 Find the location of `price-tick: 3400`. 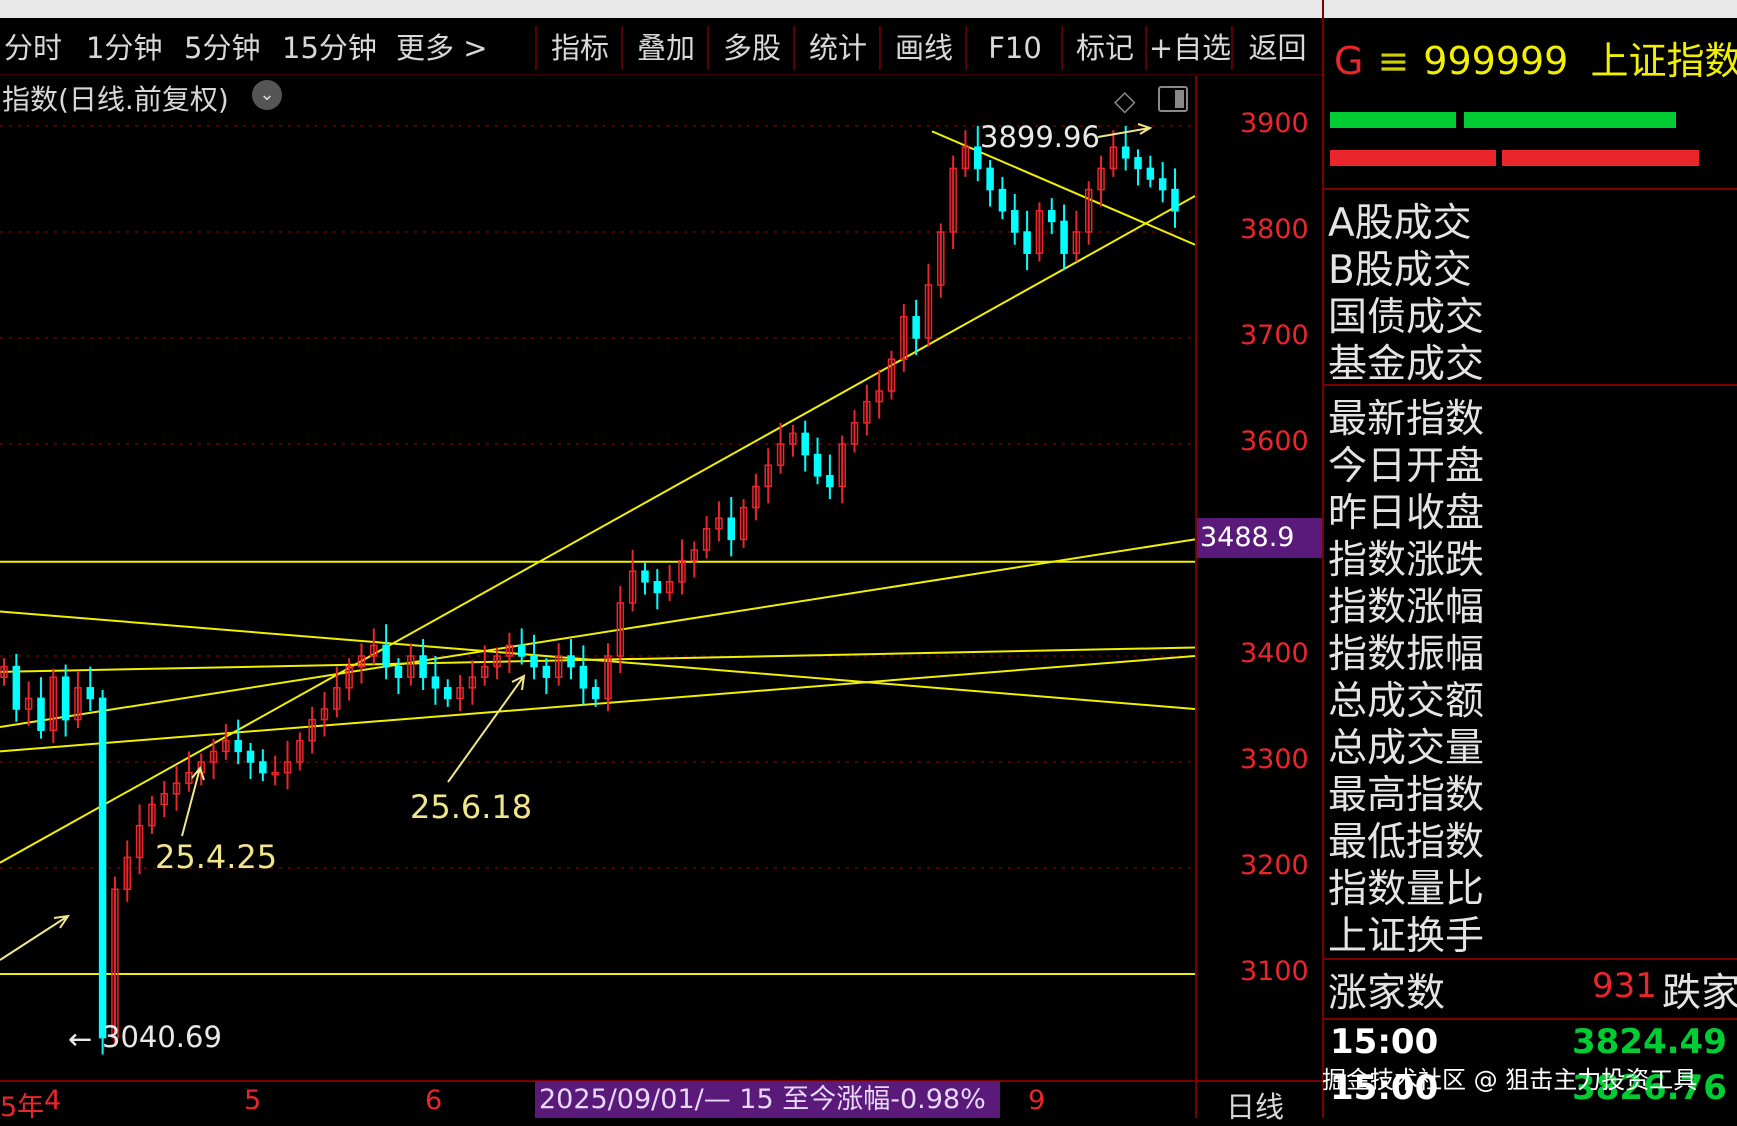

price-tick: 3400 is located at coordinates (1274, 653).